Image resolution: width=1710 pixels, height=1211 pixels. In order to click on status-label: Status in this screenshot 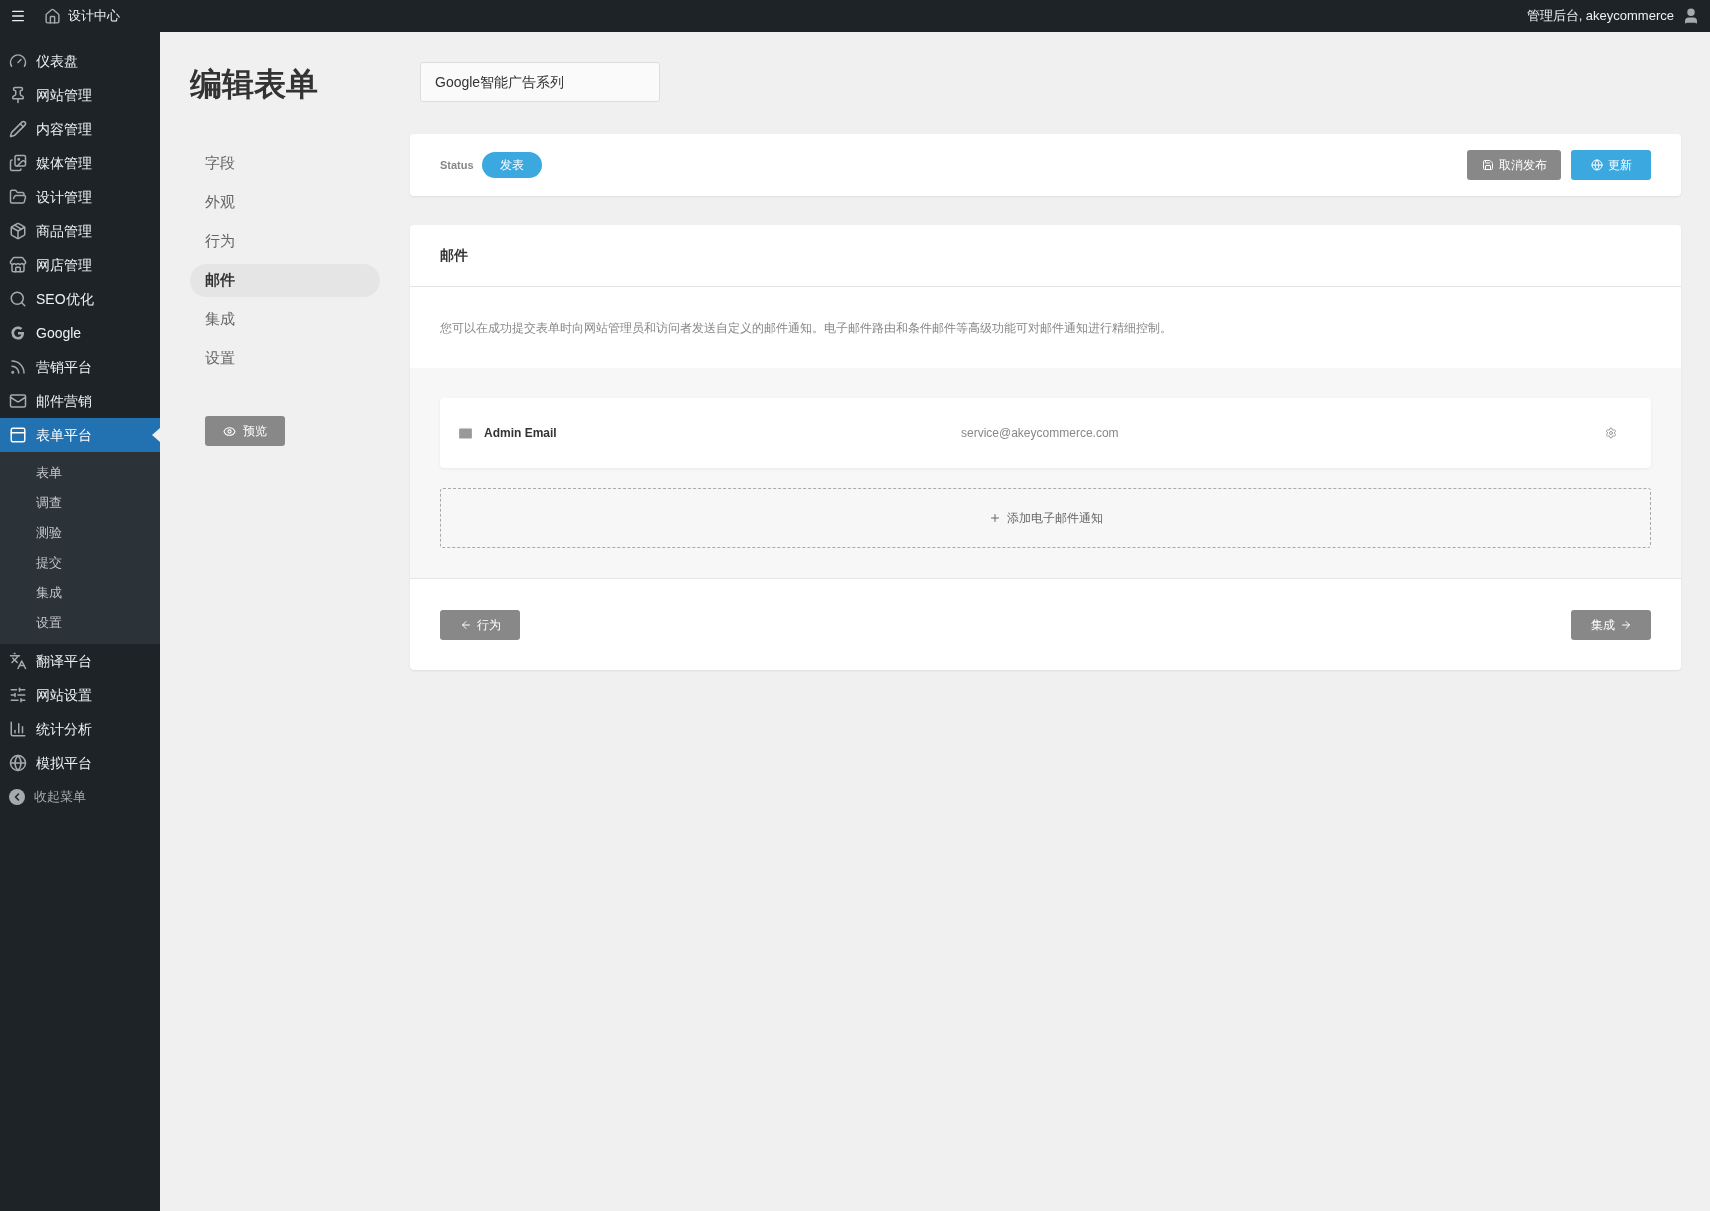, I will do `click(457, 165)`.